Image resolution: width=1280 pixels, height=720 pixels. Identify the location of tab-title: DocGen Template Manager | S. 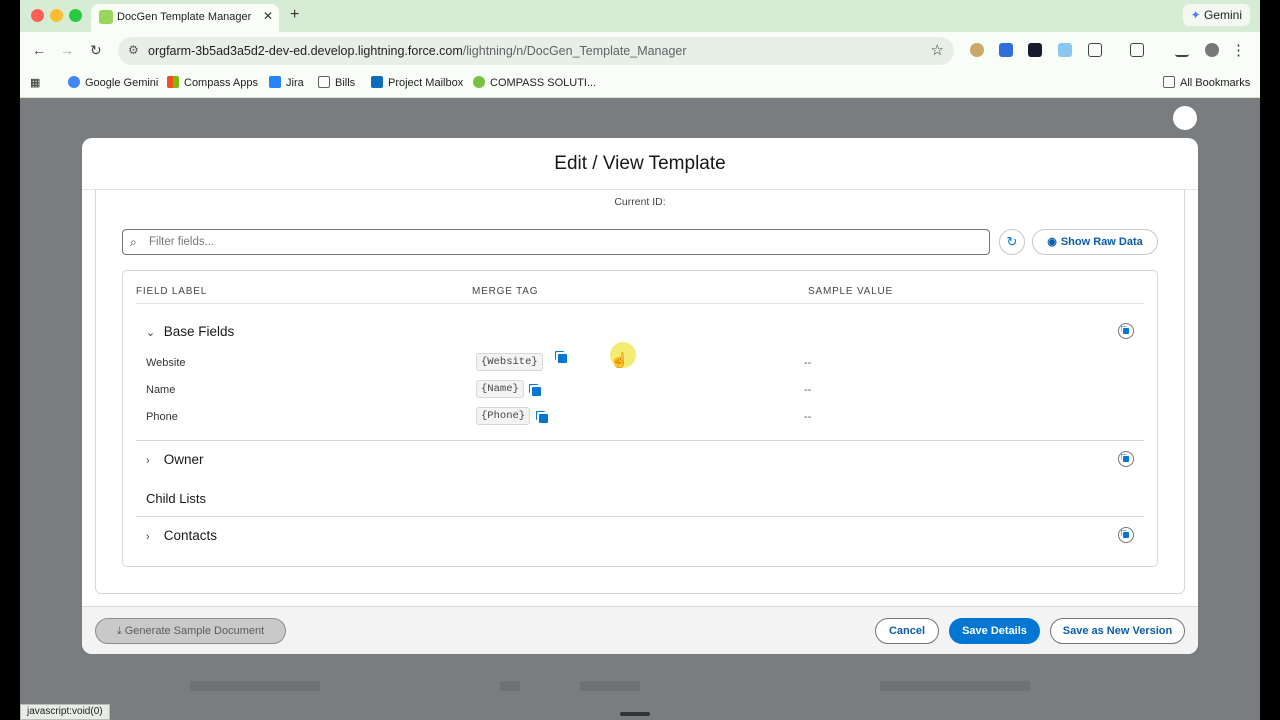
(185, 17).